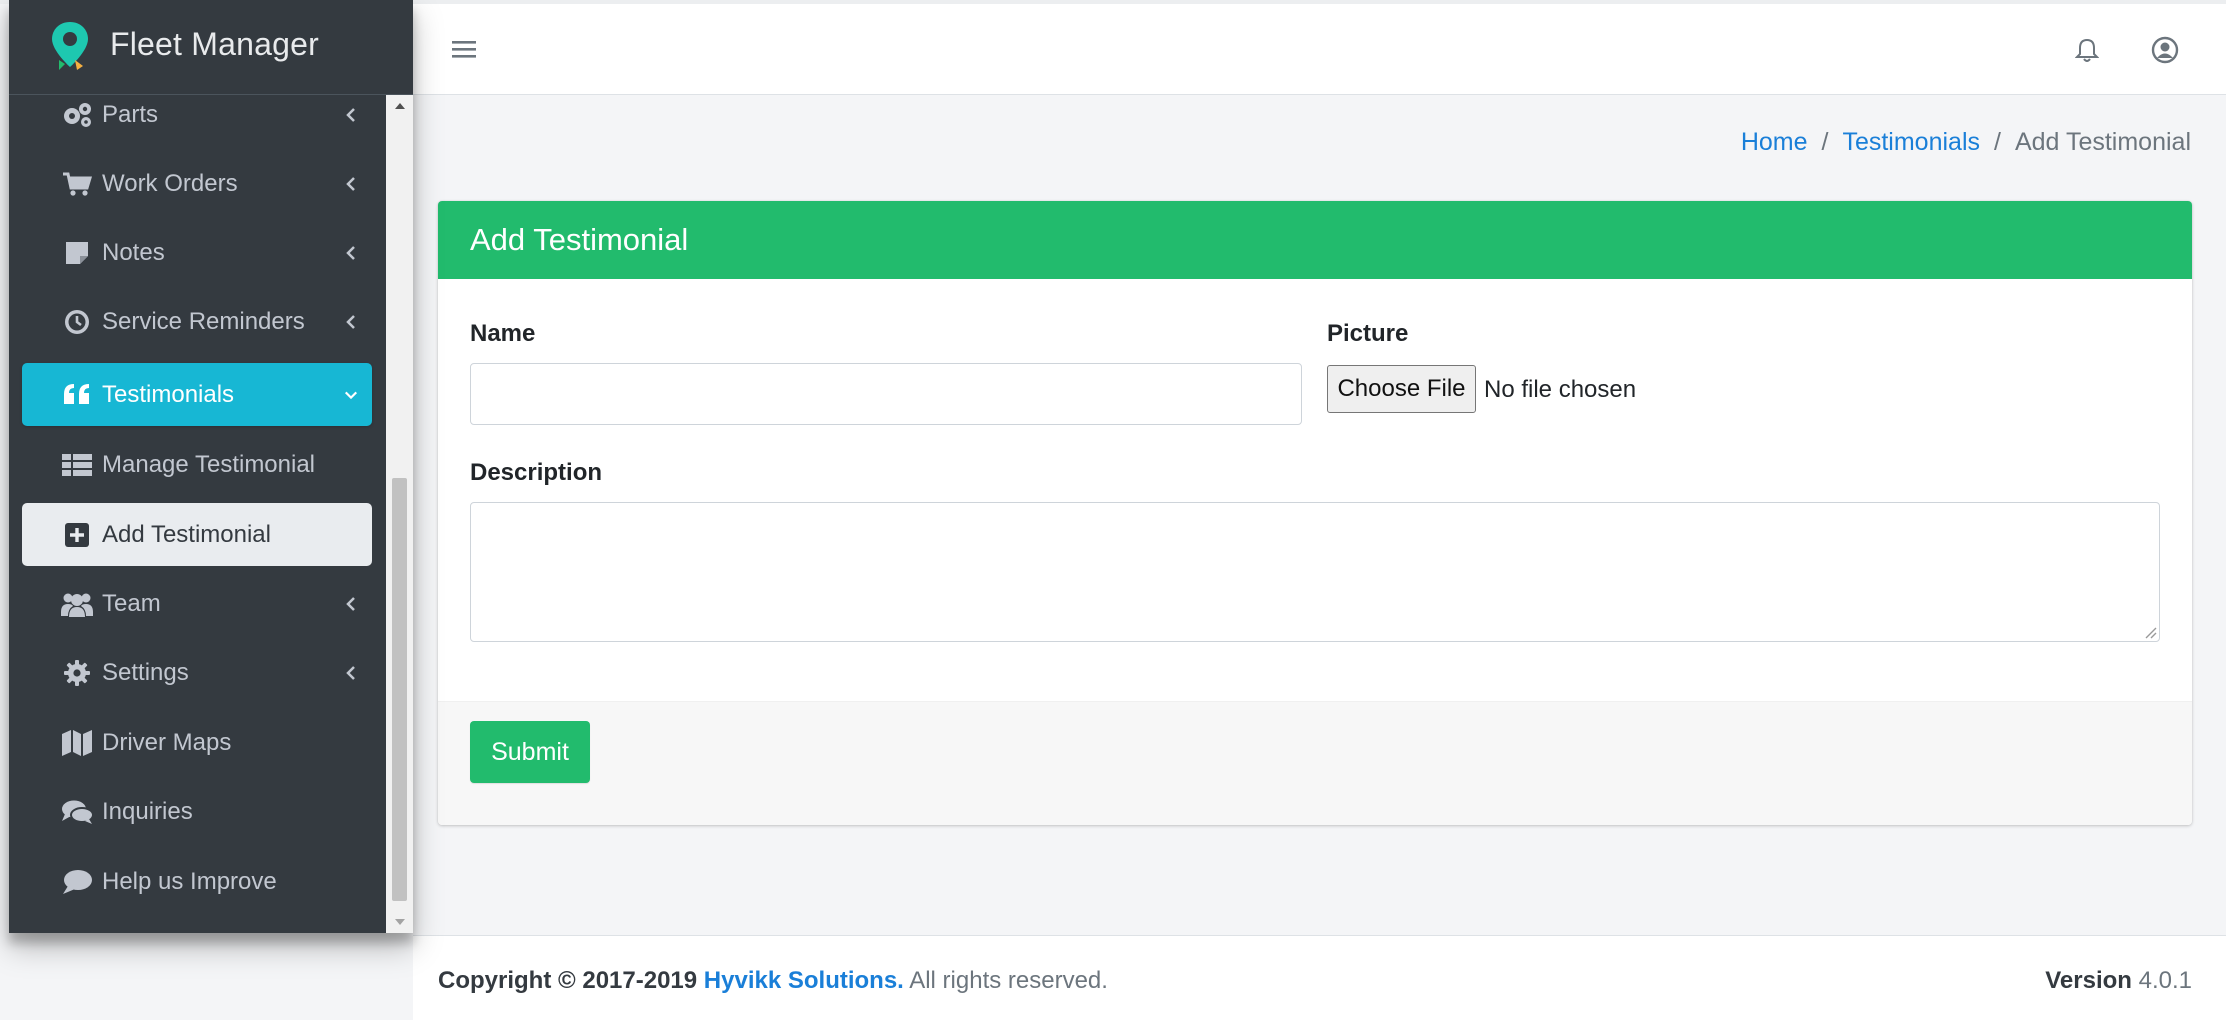 This screenshot has height=1020, width=2226. What do you see at coordinates (568, 980) in the screenshot?
I see `copyright-prefix: Copyright © 2017-2019` at bounding box center [568, 980].